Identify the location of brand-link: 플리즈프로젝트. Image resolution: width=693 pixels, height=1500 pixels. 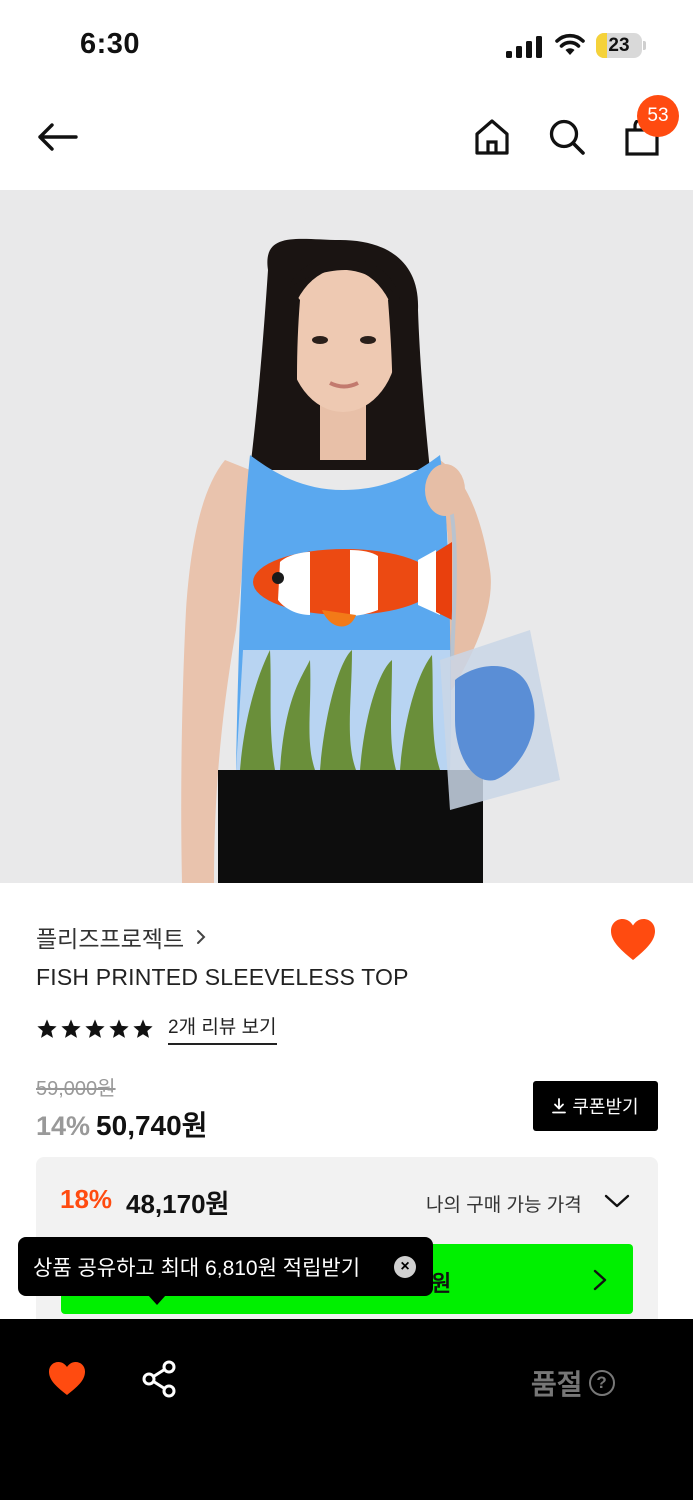
(121, 937).